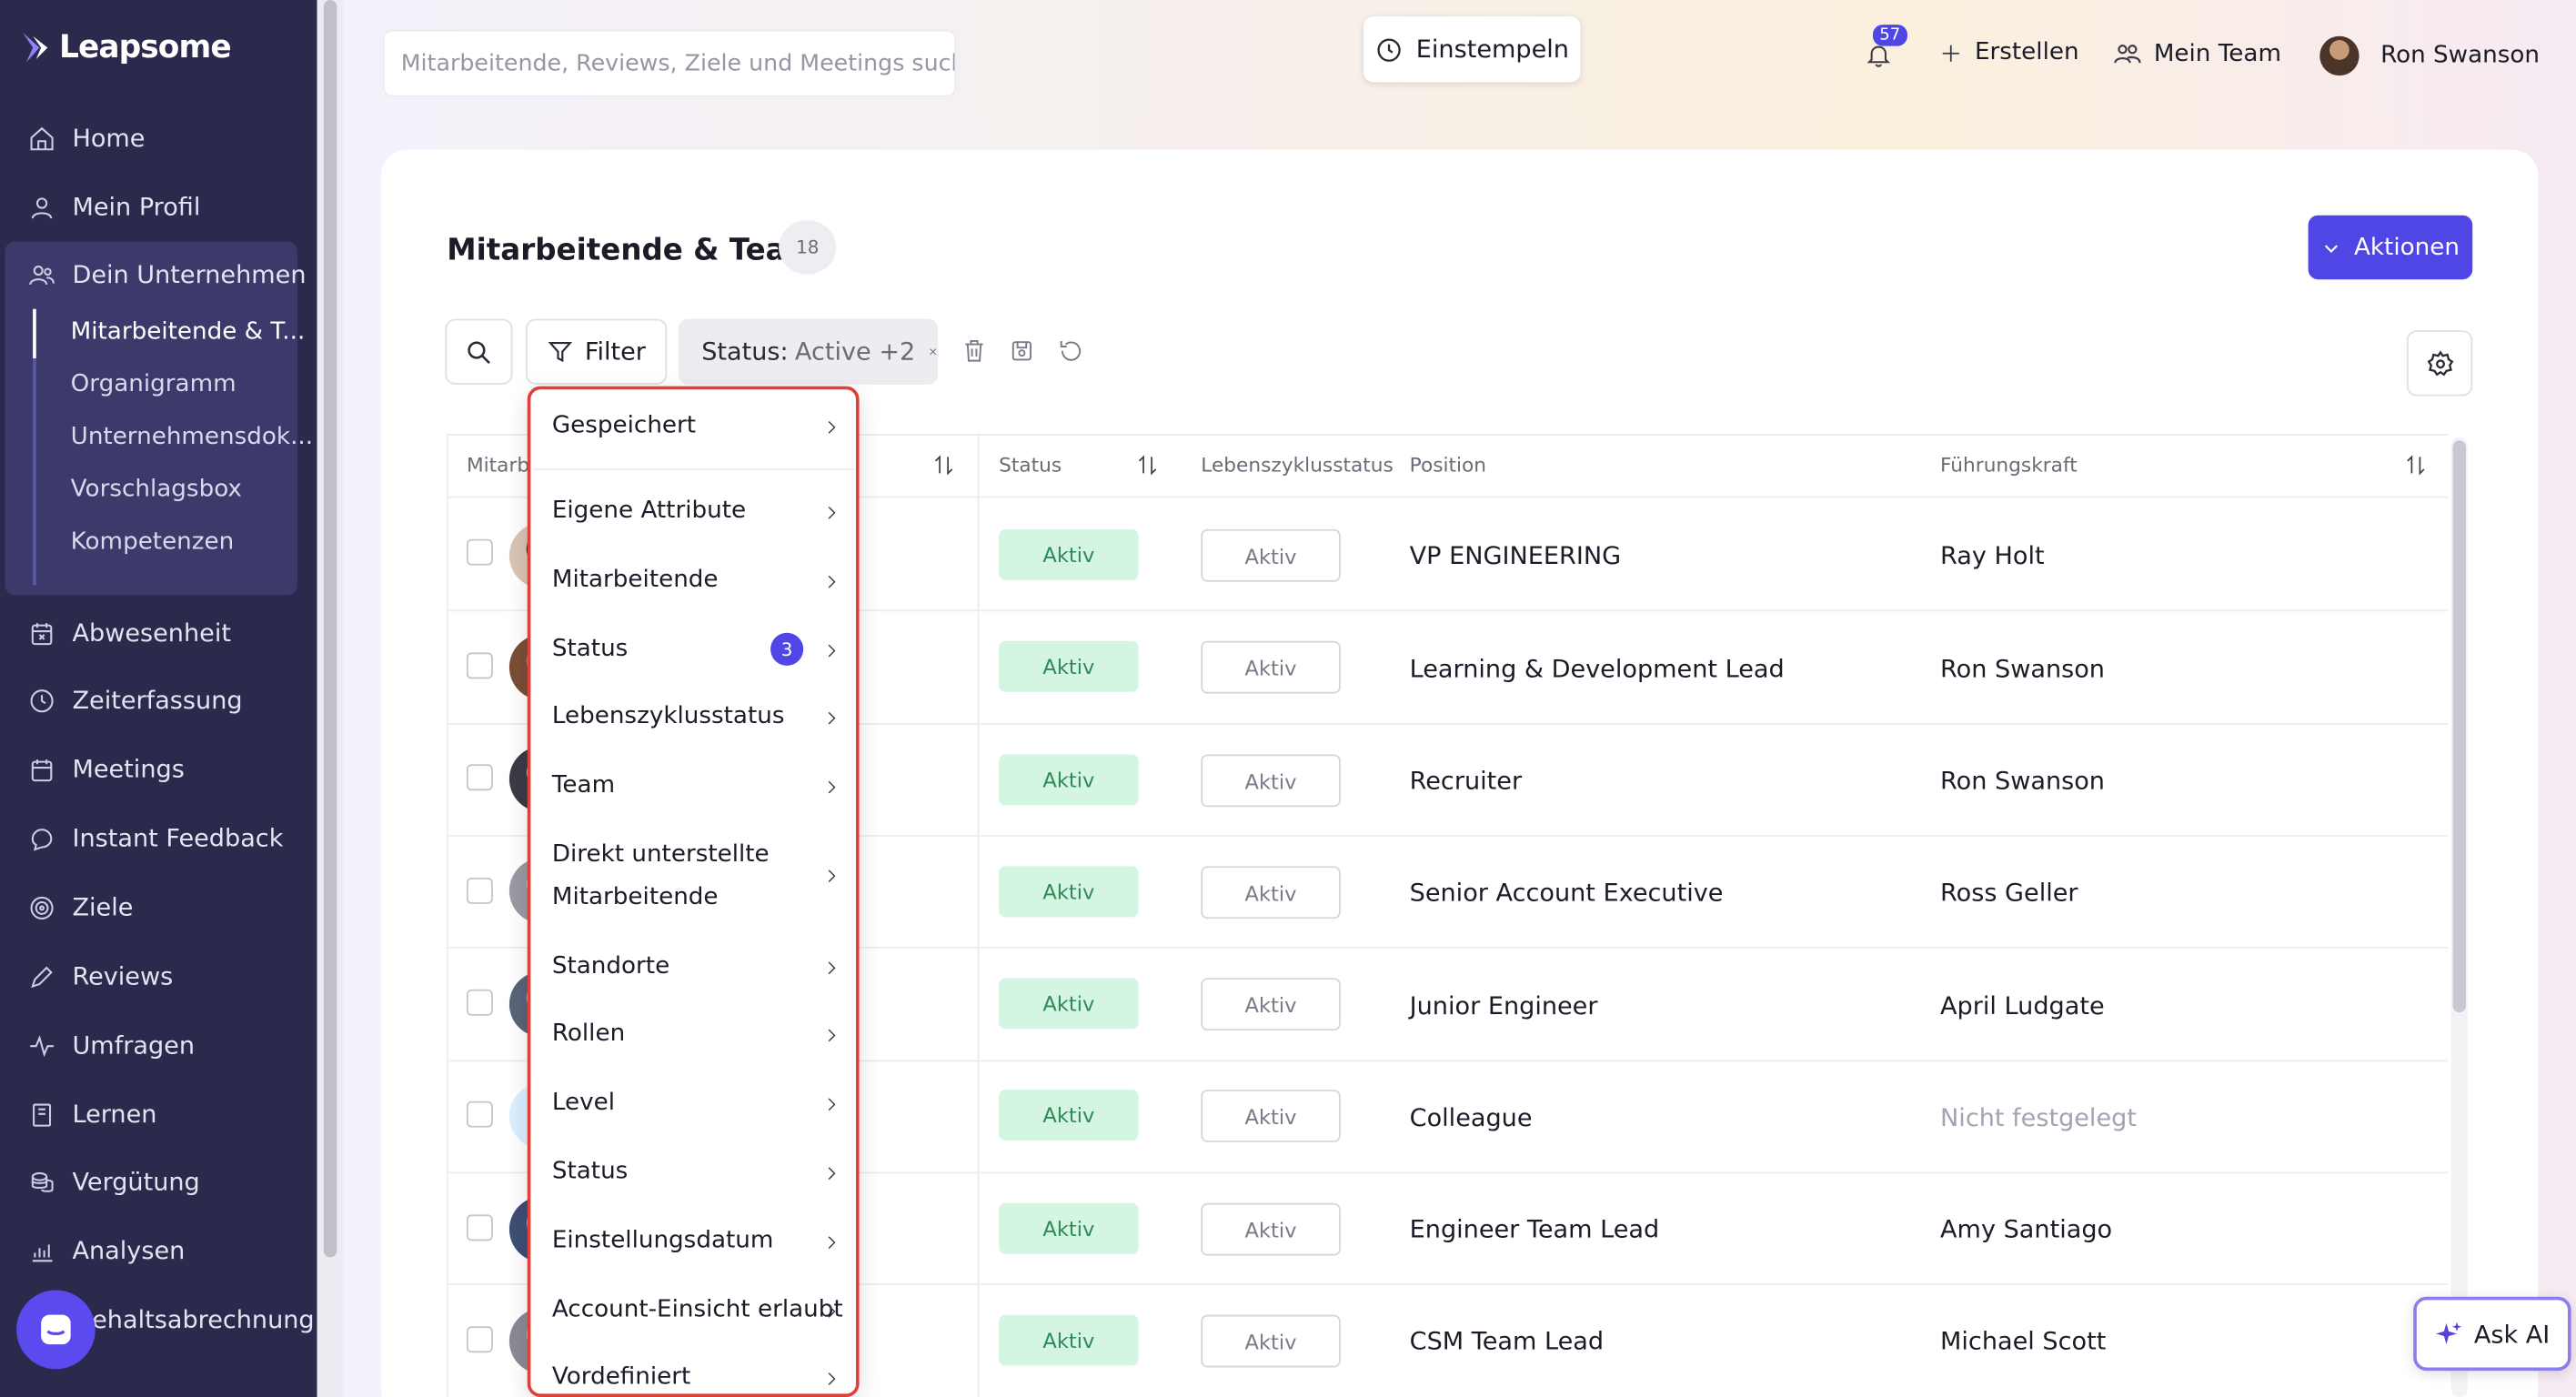  I want to click on sidebar-scrollbar-thumb, so click(330, 629).